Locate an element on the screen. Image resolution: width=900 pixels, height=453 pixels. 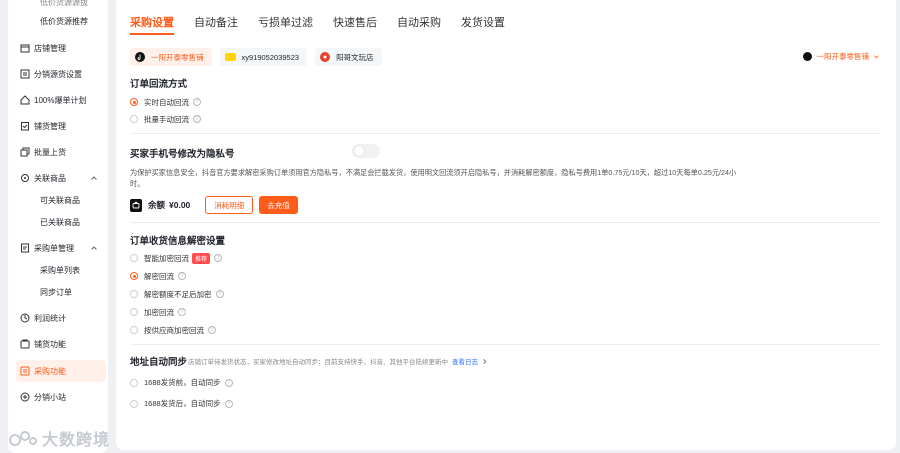
chevron-right-icon is located at coordinates (485, 361).